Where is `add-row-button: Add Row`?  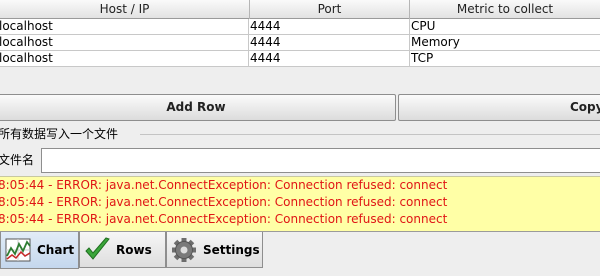
add-row-button: Add Row is located at coordinates (198, 107).